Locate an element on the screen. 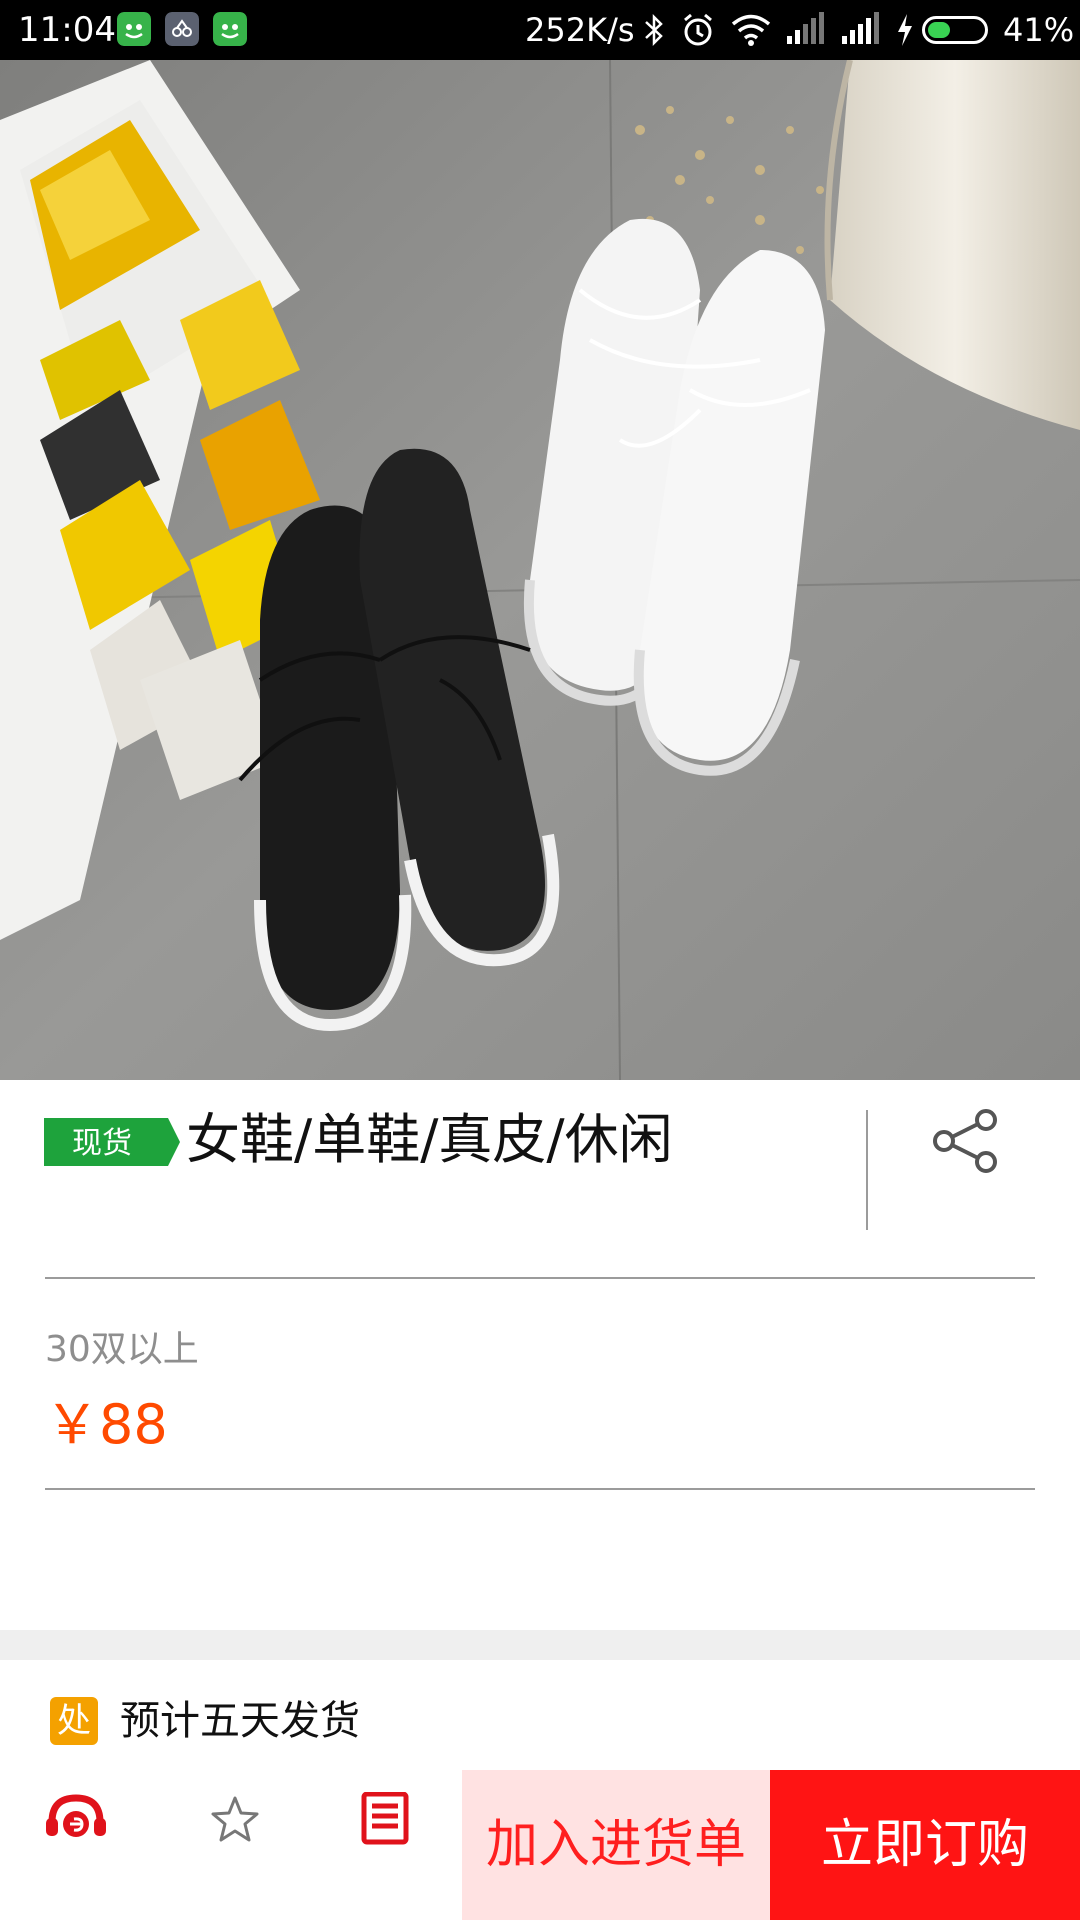 Image resolution: width=1080 pixels, height=1920 pixels. vertical-divider is located at coordinates (867, 1170).